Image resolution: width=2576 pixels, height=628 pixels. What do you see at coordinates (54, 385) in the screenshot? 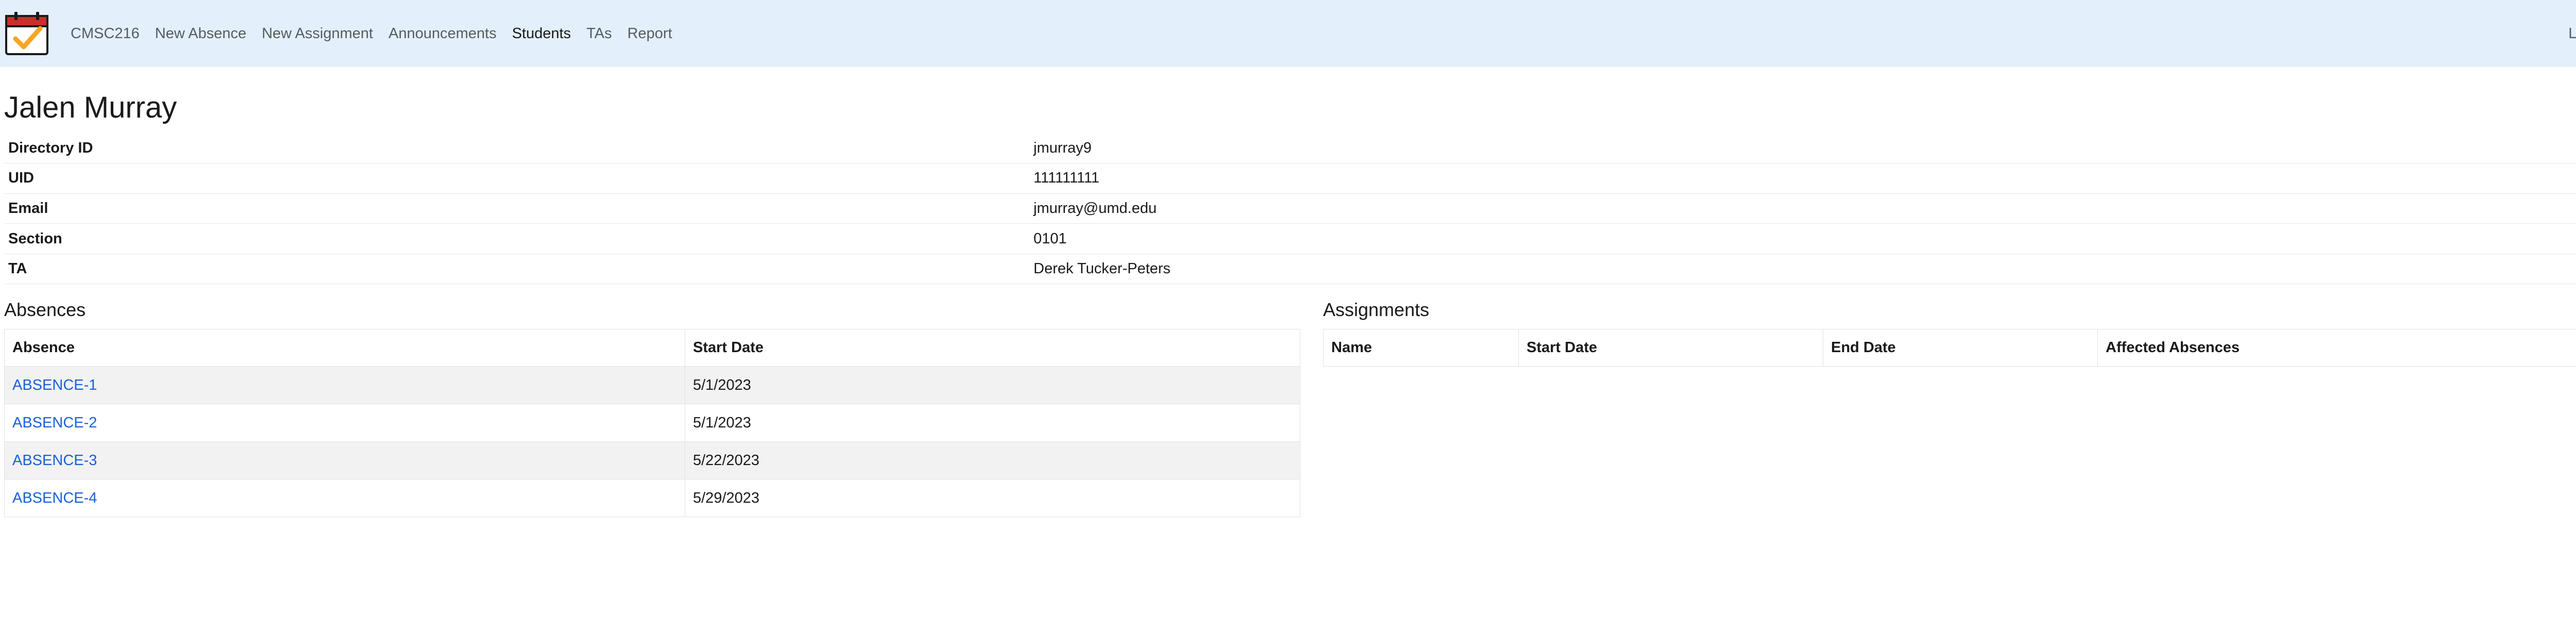
I see `absence-link: ABSENCE-1` at bounding box center [54, 385].